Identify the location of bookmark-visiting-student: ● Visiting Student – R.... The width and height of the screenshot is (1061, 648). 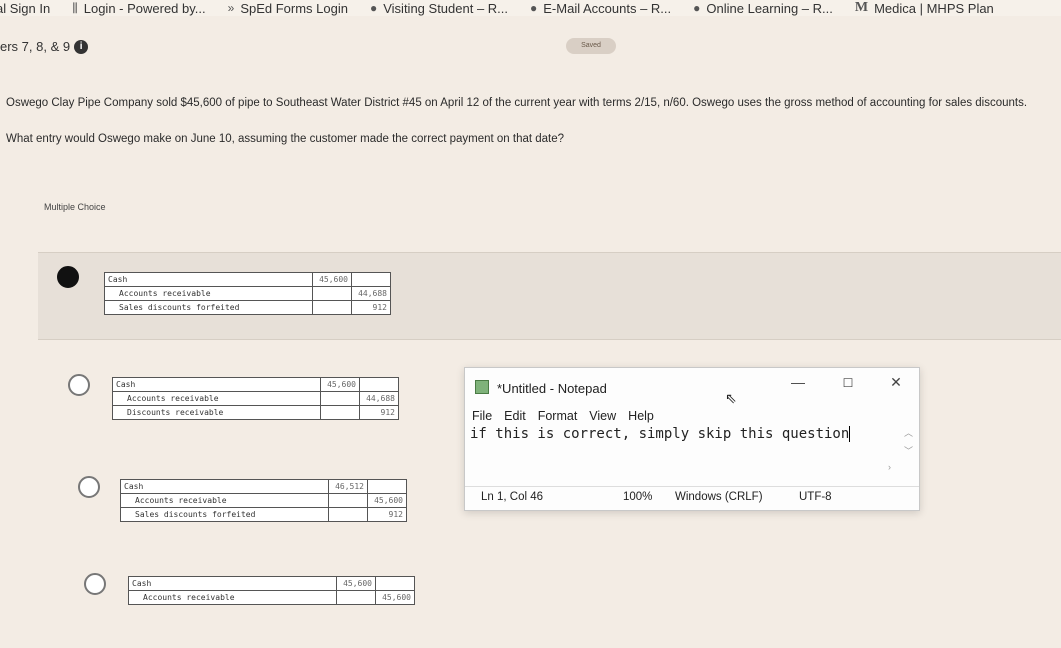
(439, 8).